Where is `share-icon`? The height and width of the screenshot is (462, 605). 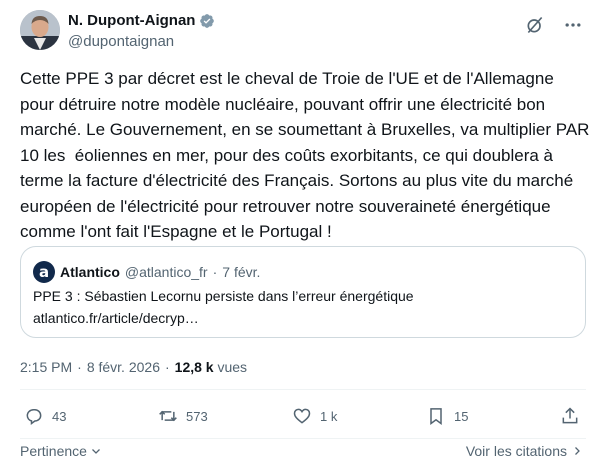
share-icon is located at coordinates (570, 415).